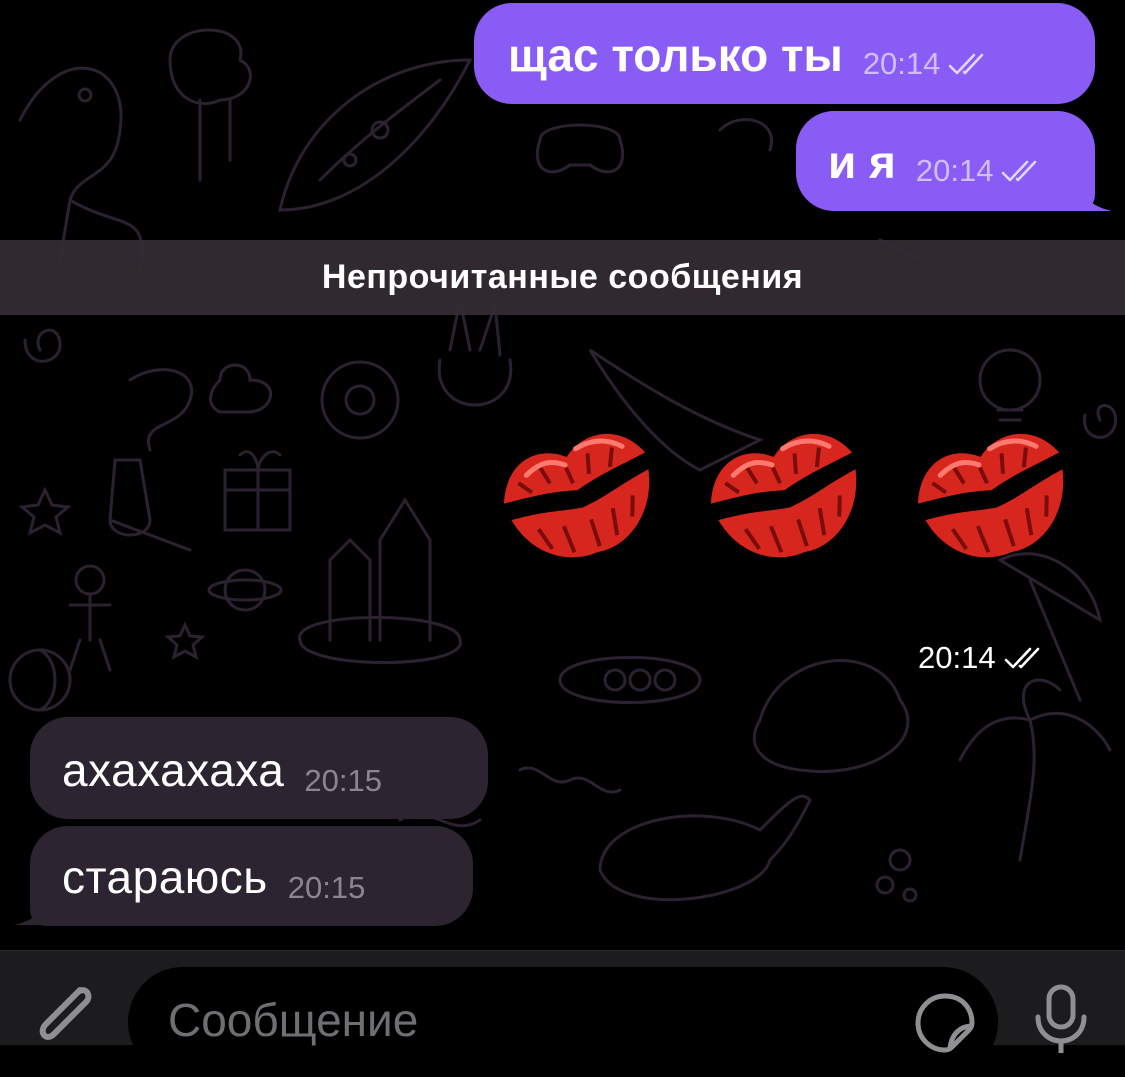 The height and width of the screenshot is (1077, 1125). I want to click on outgoing-message: и я 20:14, so click(945, 161).